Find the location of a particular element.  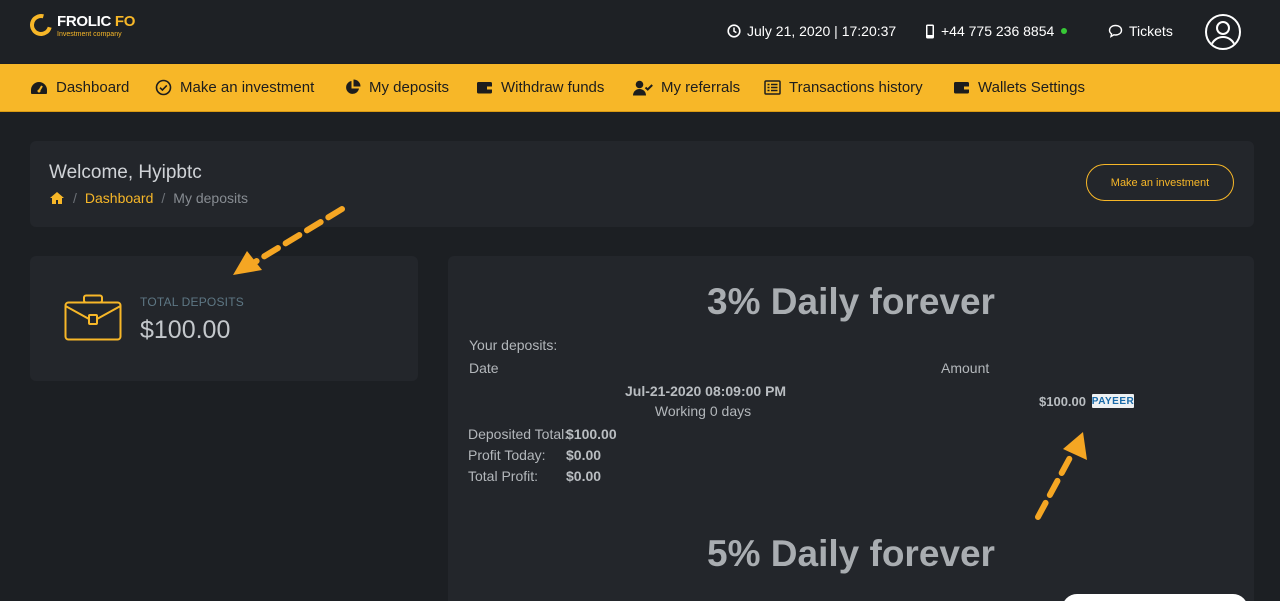

nav-item-transactions-history: Transactions history is located at coordinates (843, 87).